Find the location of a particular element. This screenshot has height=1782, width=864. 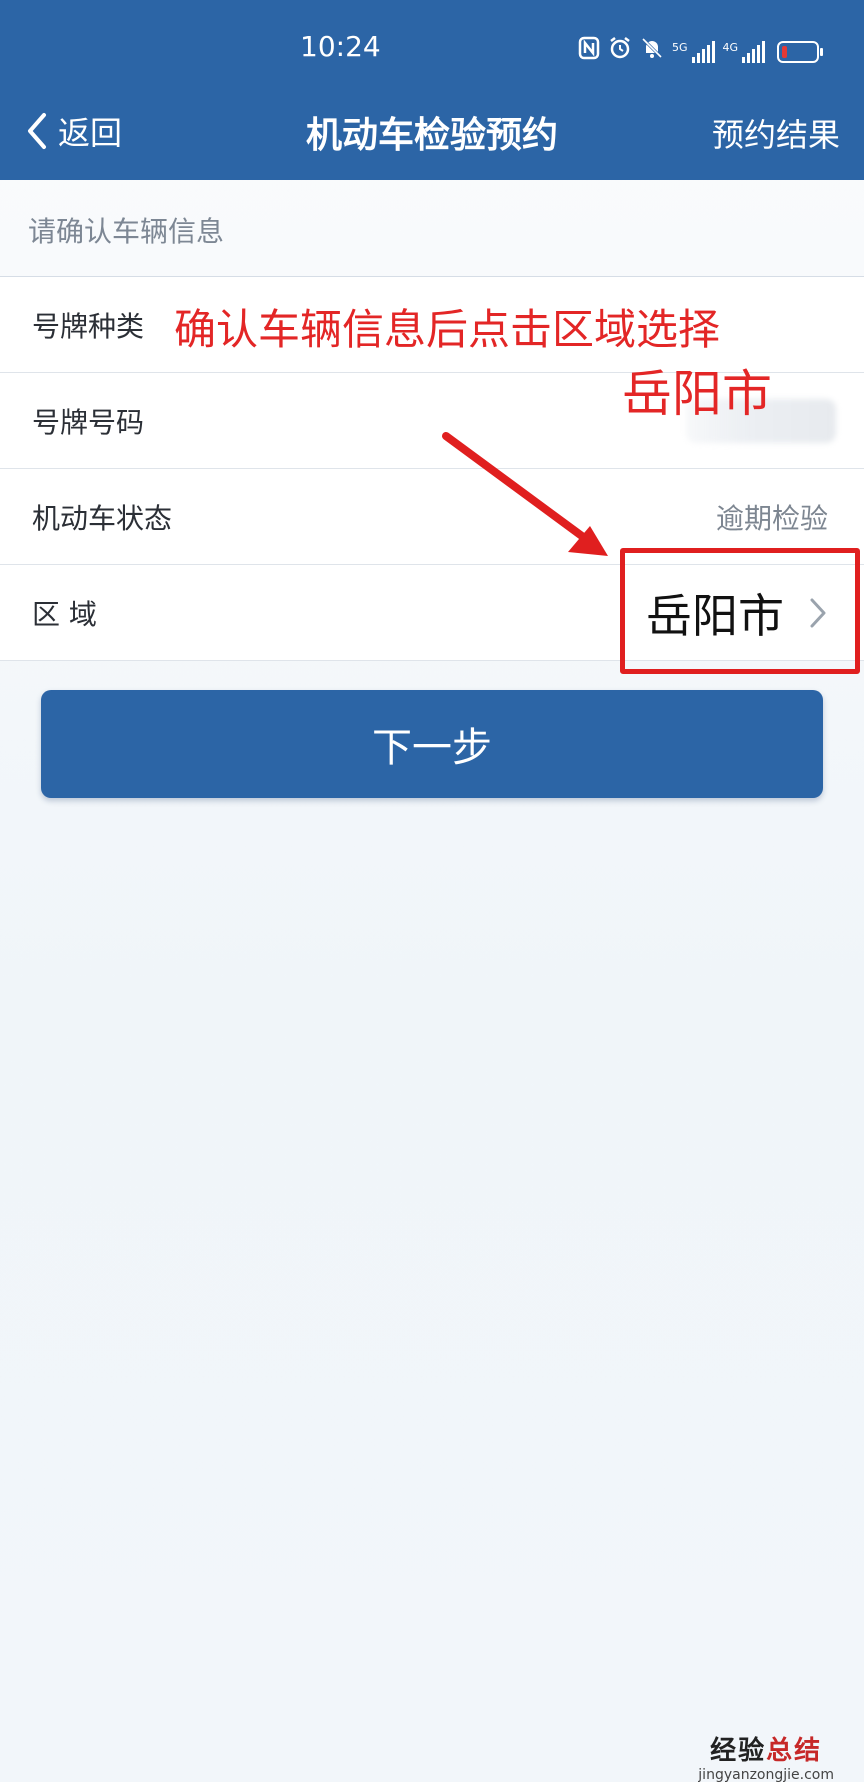

row-label: 号牌号码 is located at coordinates (88, 422).